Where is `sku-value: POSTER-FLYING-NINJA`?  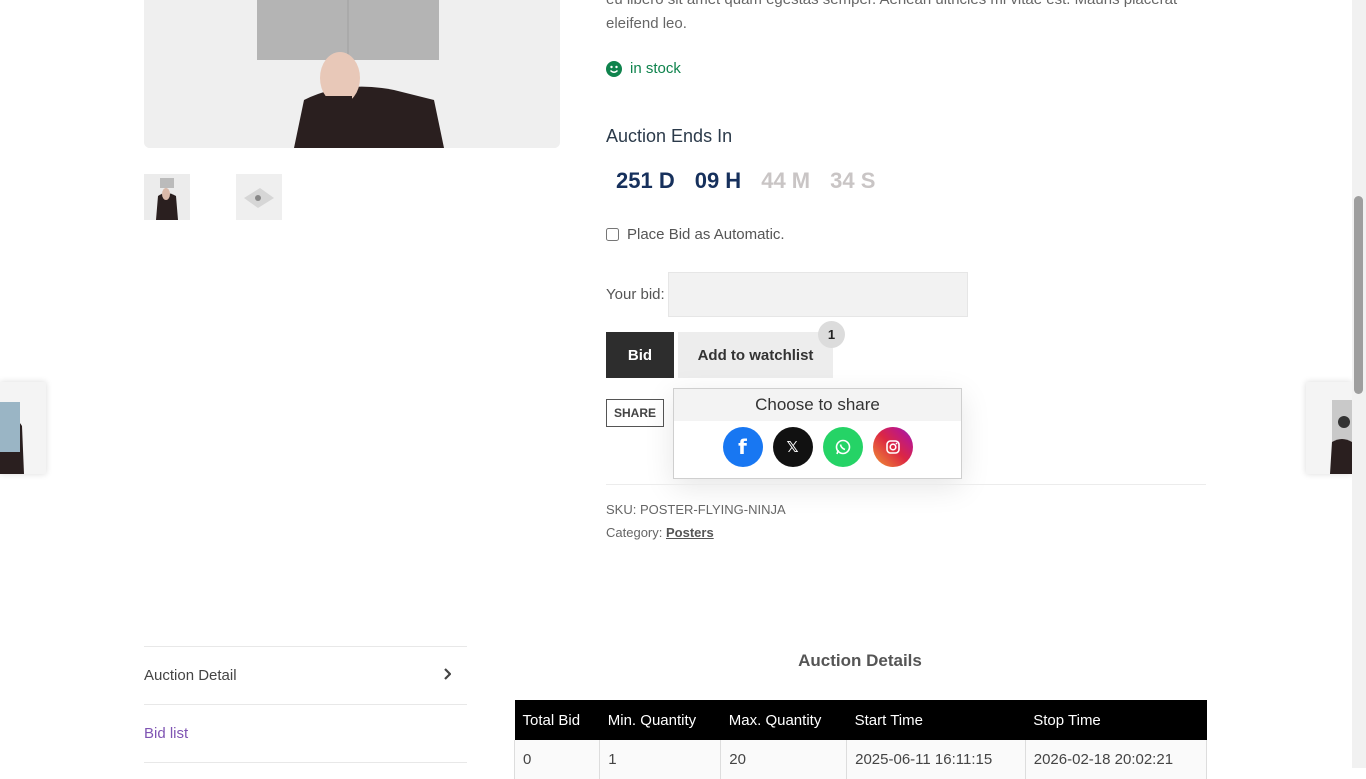
sku-value: POSTER-FLYING-NINJA is located at coordinates (712, 509).